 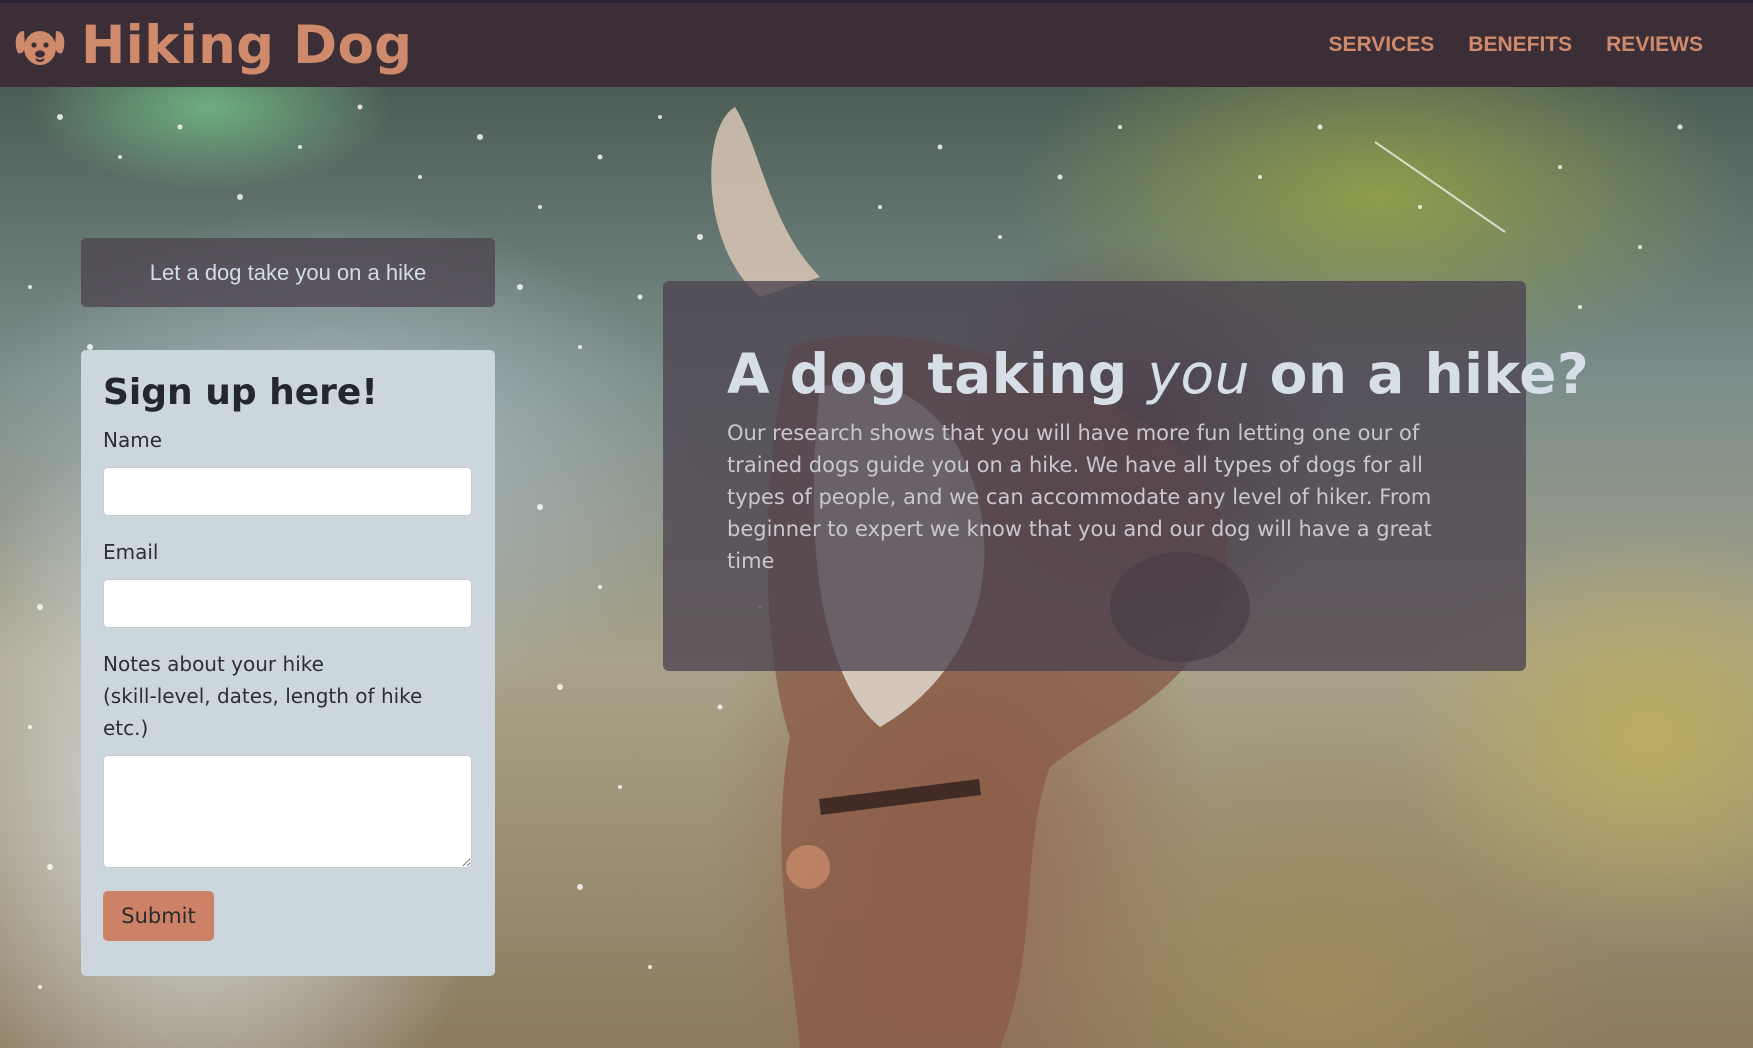 What do you see at coordinates (40, 48) in the screenshot?
I see `dog-face-icon` at bounding box center [40, 48].